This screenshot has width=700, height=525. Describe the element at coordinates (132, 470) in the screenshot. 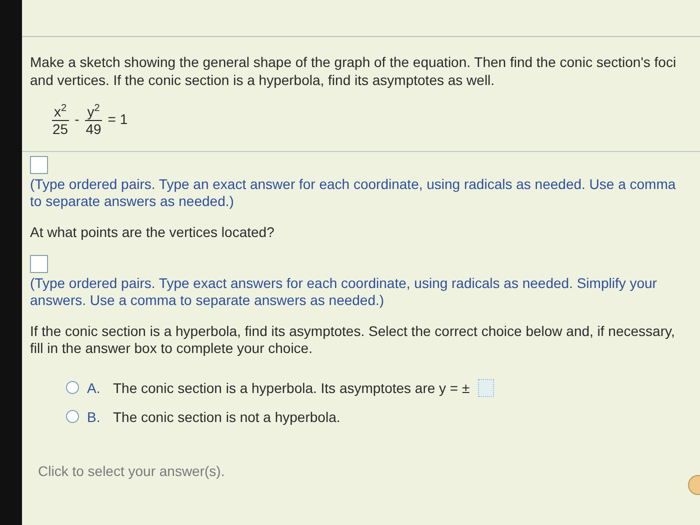

I see `status-text: Click to select your answer(s).` at that location.